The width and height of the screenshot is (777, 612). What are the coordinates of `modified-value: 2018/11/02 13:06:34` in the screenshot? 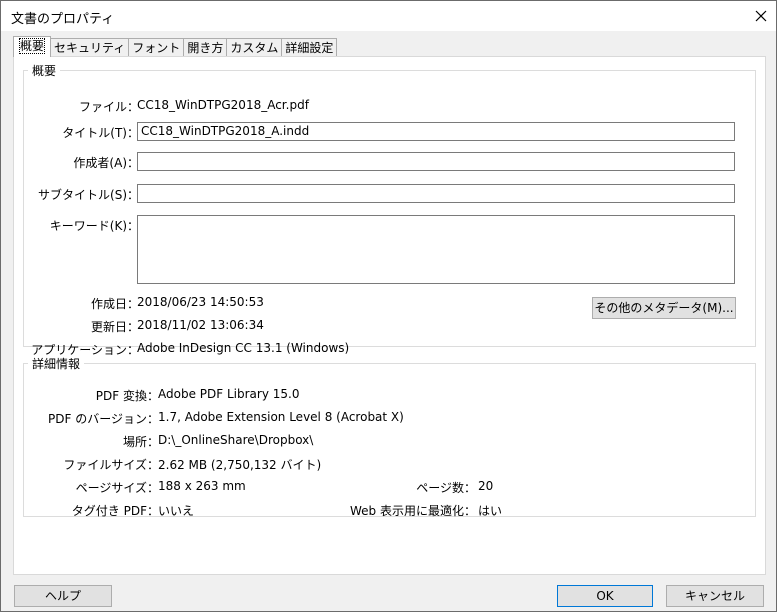 It's located at (200, 325).